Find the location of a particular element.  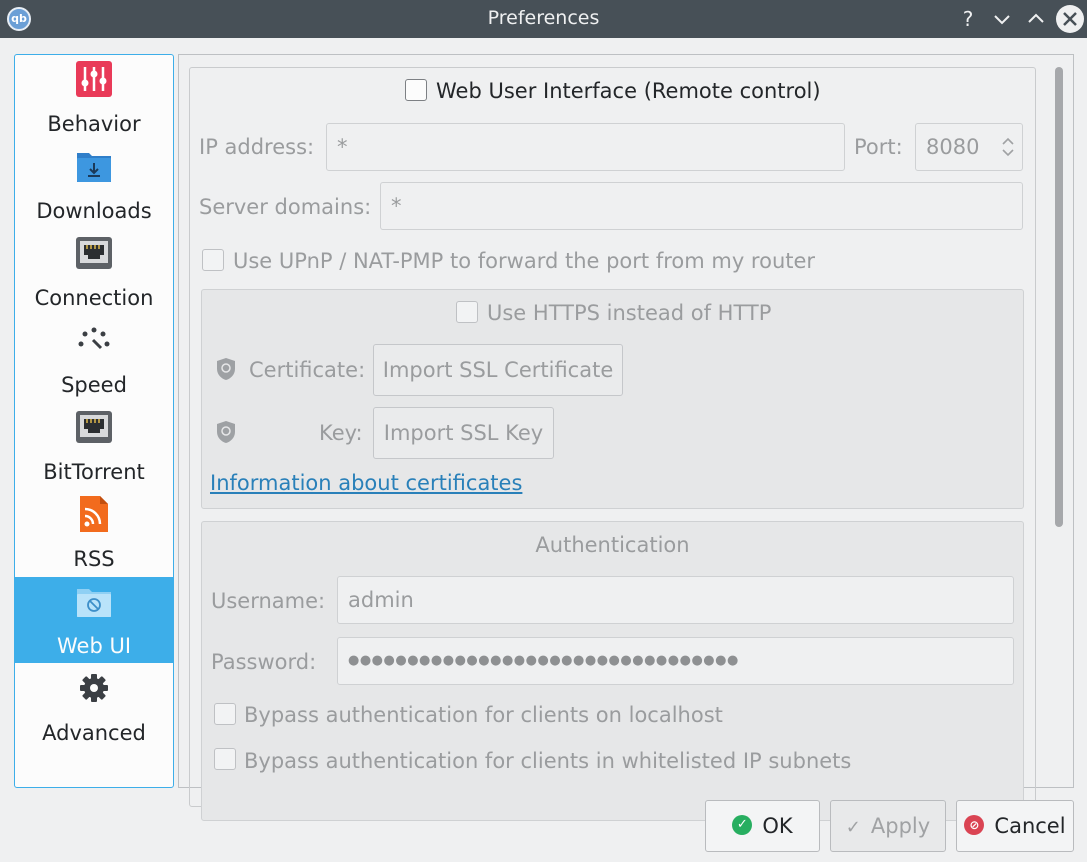

close-icon is located at coordinates (1070, 19).